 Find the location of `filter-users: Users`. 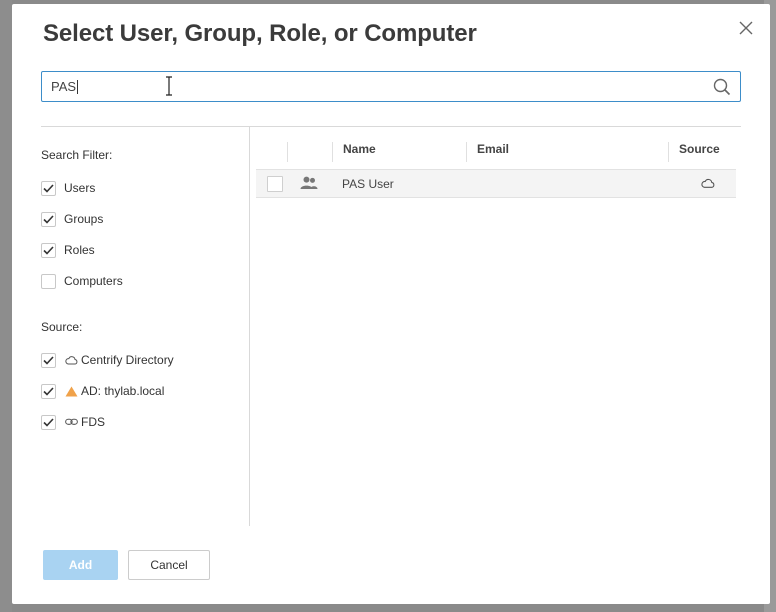

filter-users: Users is located at coordinates (68, 188).